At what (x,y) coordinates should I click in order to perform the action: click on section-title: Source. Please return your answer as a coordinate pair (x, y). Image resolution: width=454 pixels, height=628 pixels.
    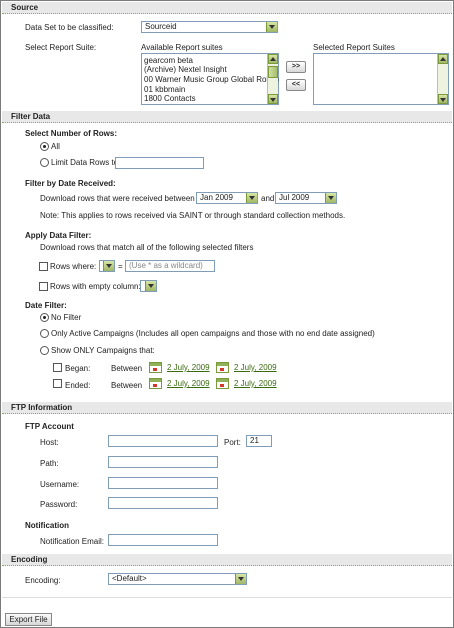
    Looking at the image, I should click on (25, 7).